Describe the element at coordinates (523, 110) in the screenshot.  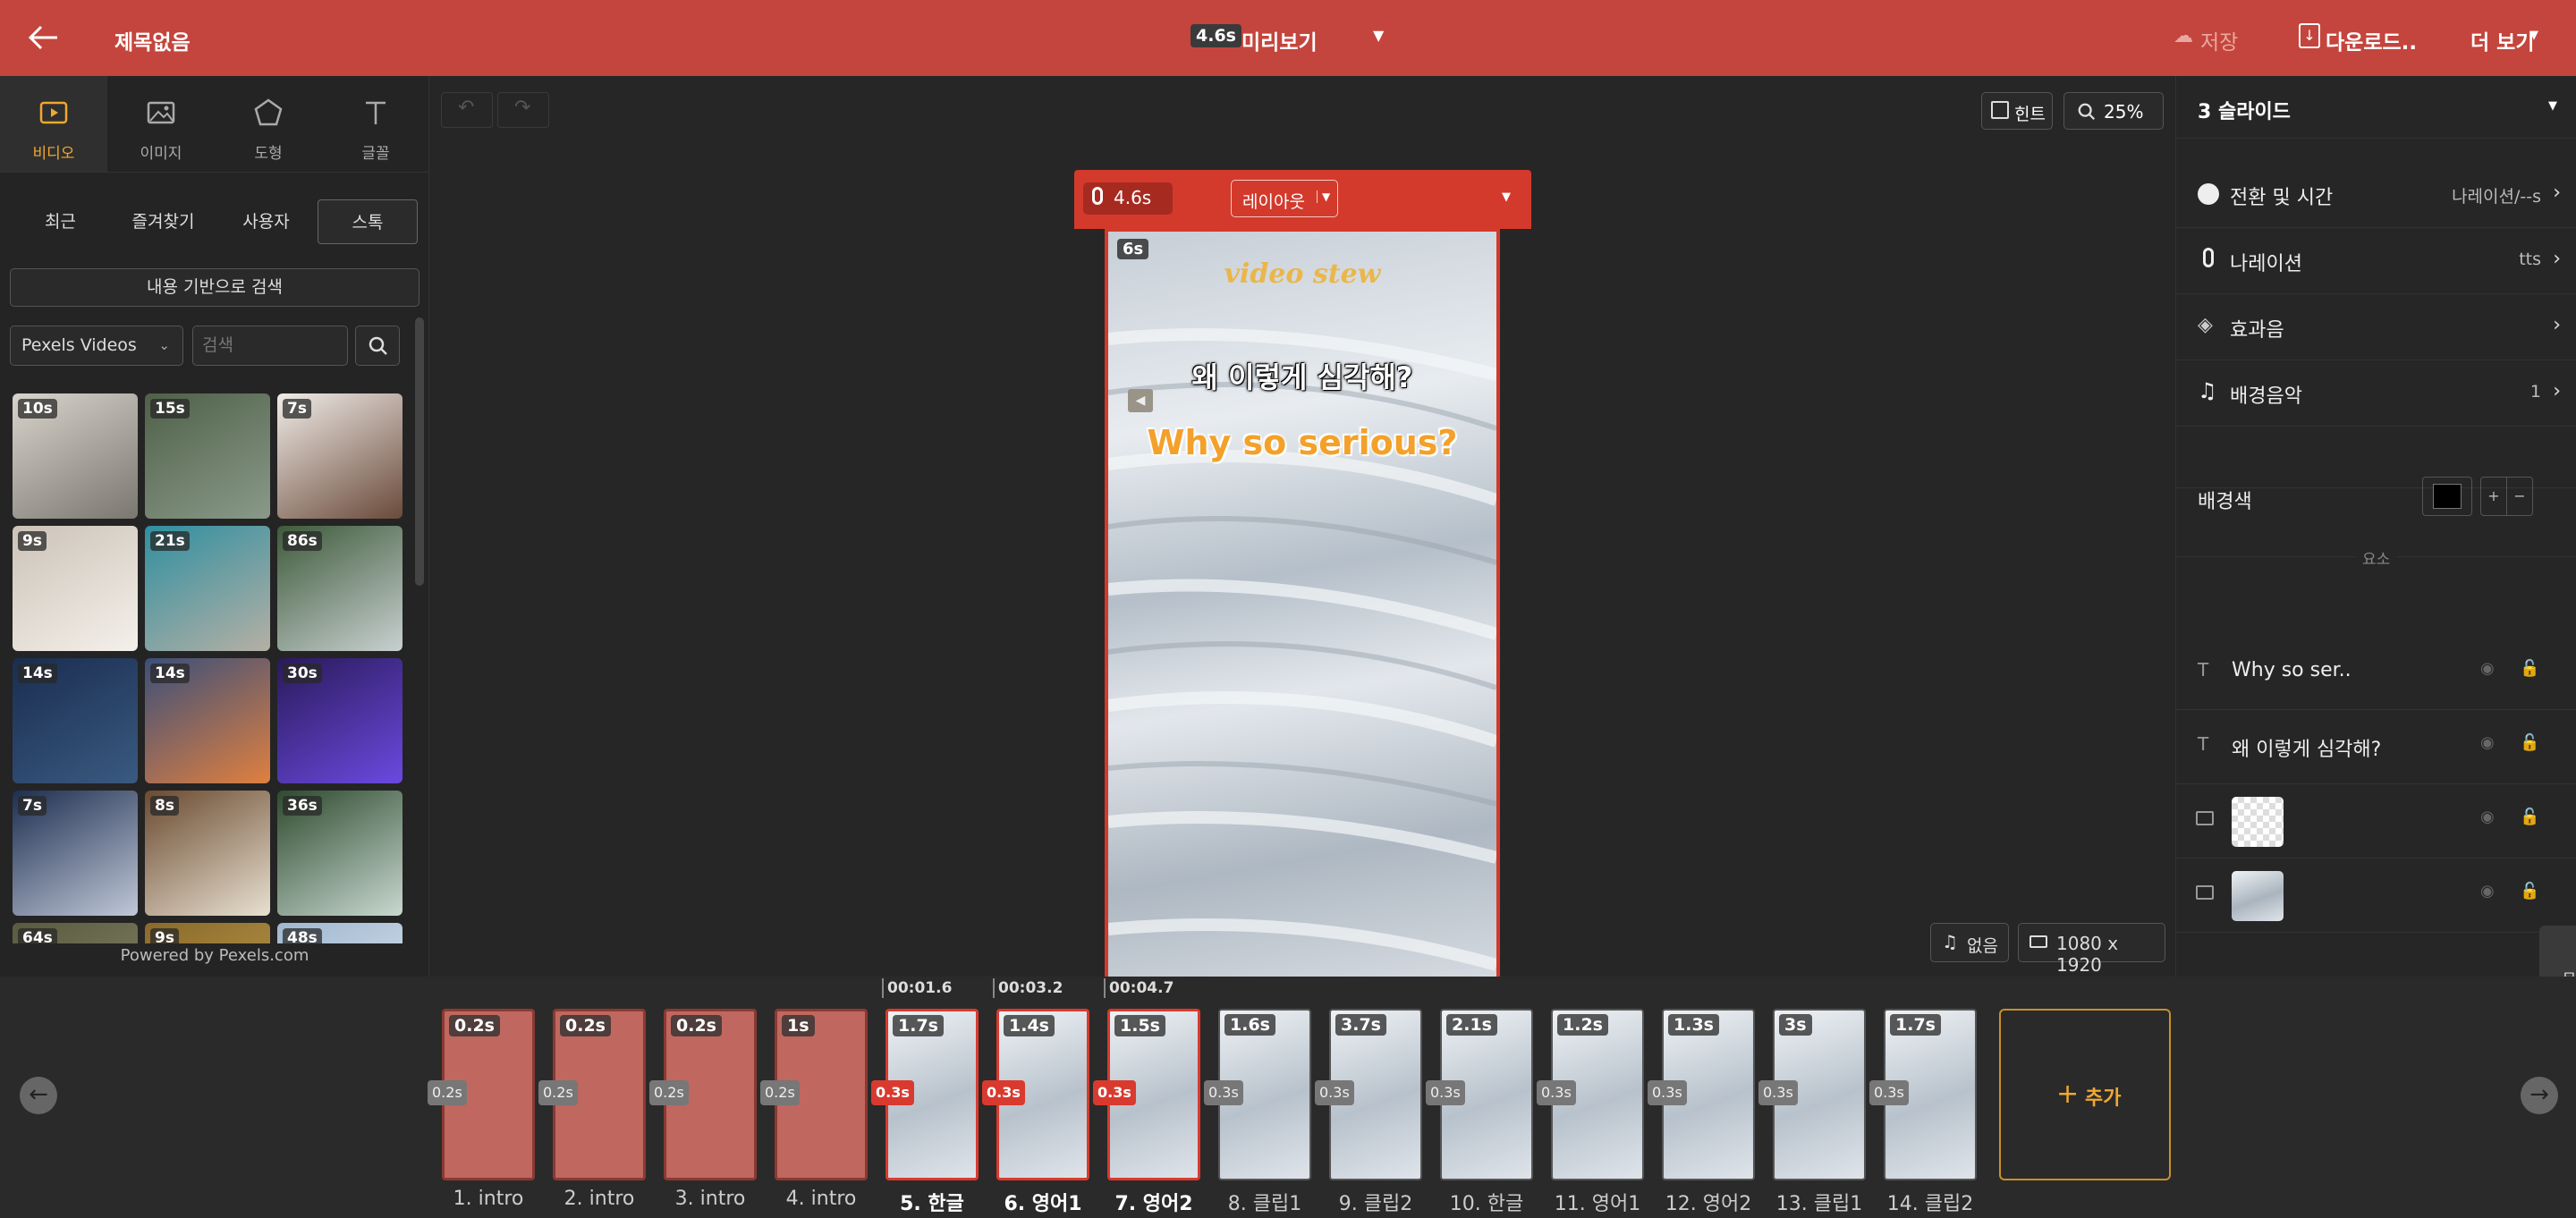
I see `redo-button: ↷` at that location.